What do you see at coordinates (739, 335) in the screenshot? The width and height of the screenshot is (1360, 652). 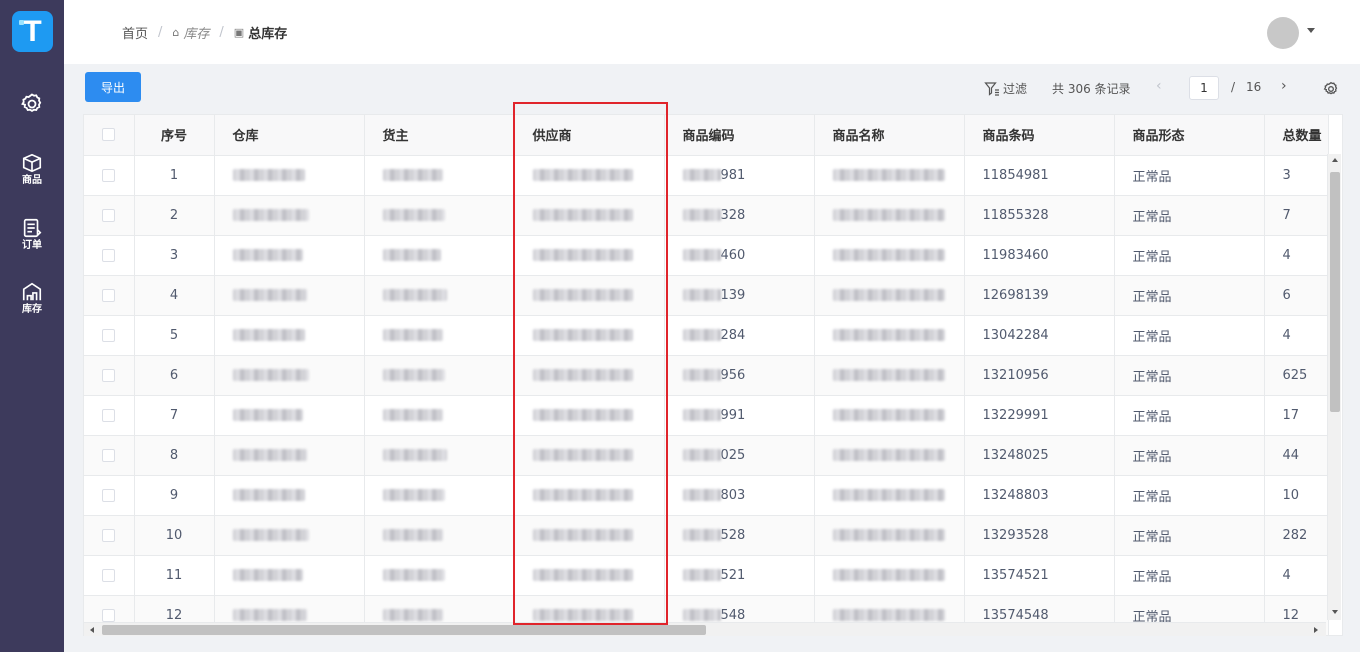 I see `cell-product-code: 284` at bounding box center [739, 335].